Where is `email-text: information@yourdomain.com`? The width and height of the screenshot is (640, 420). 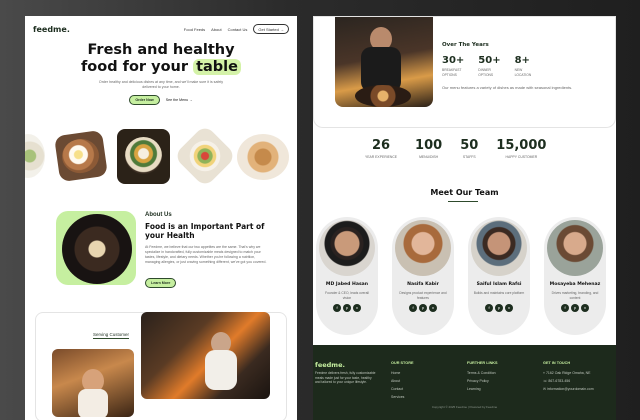
email-text: information@yourdomain.com is located at coordinates (570, 389).